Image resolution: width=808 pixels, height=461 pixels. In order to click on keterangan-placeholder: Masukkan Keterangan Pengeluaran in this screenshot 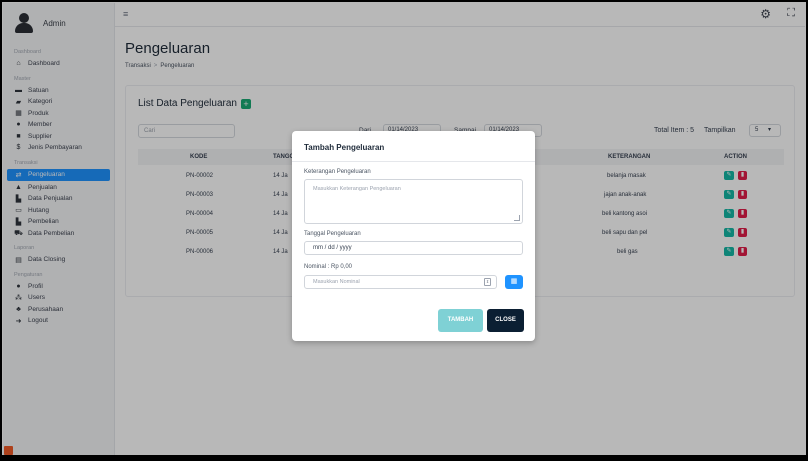, I will do `click(357, 189)`.